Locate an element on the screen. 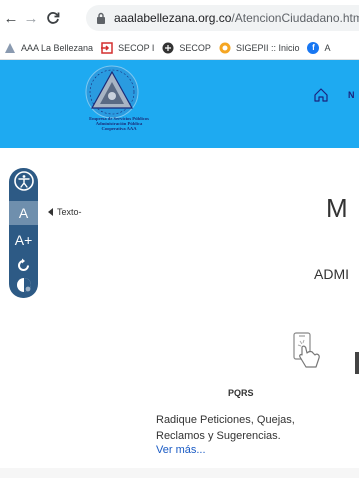  bookmark-aaa: AAA La Bellezana is located at coordinates (48, 48).